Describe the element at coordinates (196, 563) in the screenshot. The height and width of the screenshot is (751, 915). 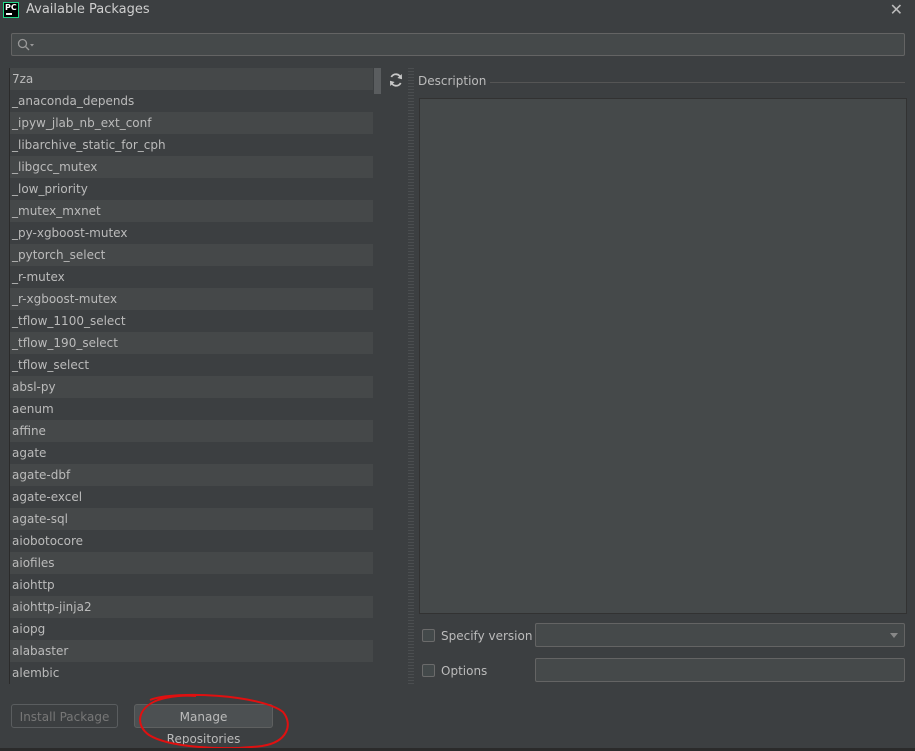
I see `package-row: aiofiles` at that location.